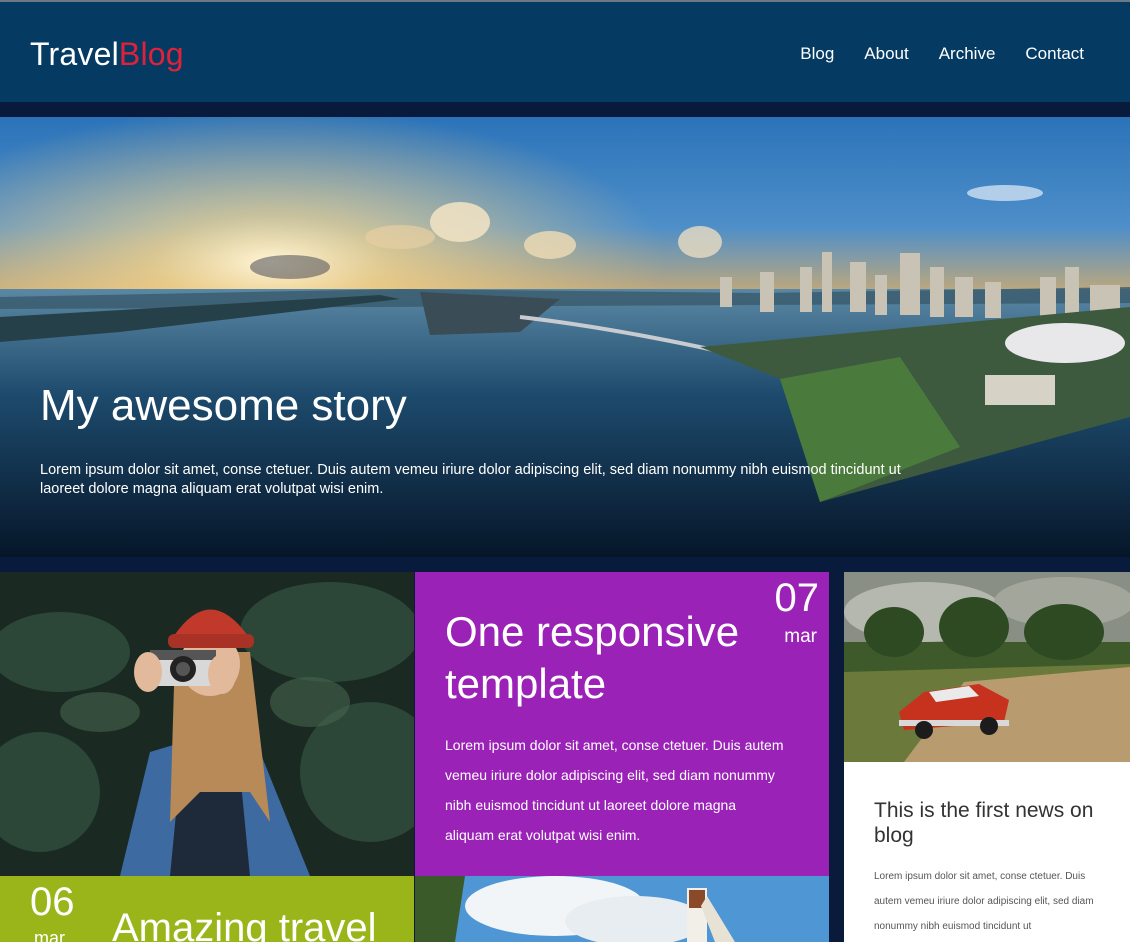  I want to click on site-header: TravelBlog Blog About Archive Contact, so click(565, 51).